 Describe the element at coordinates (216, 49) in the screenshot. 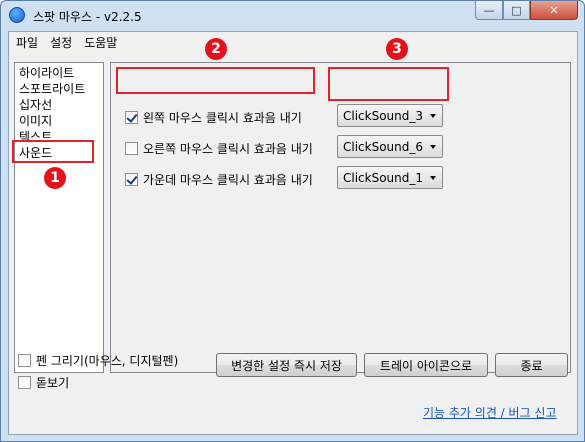

I see `annotation-badge-2: 2` at that location.